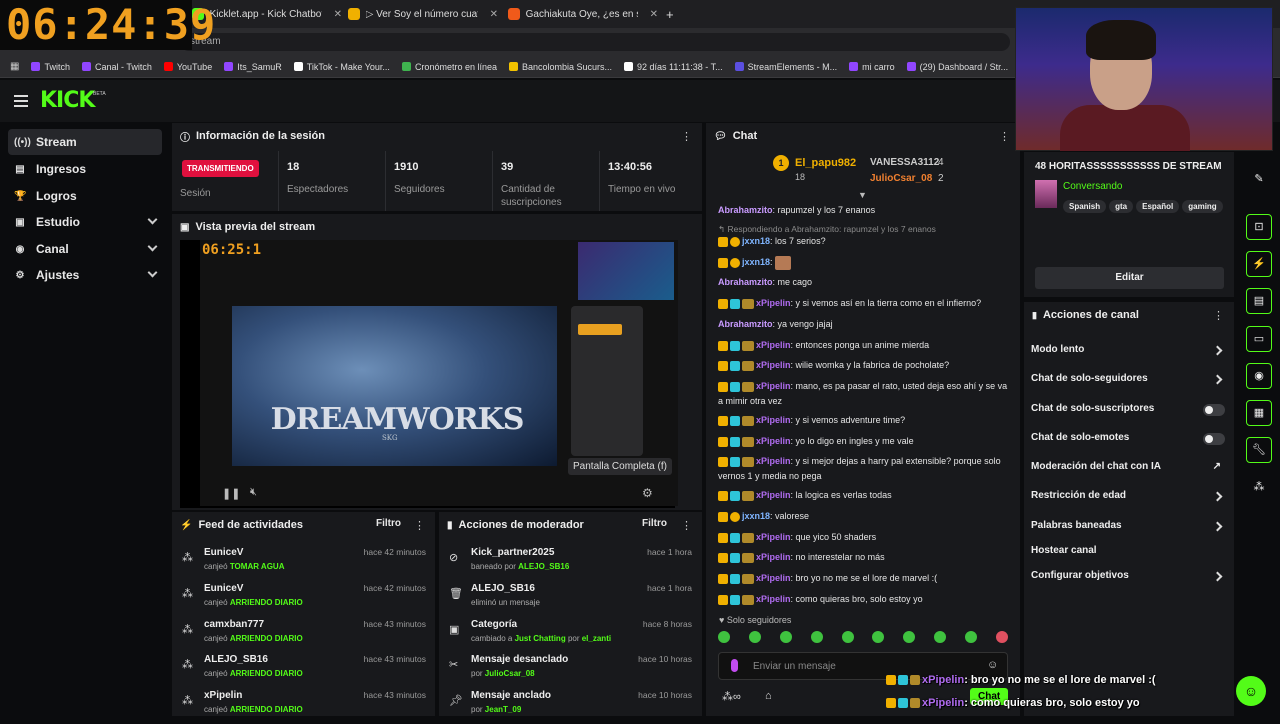 This screenshot has width=1280, height=724. What do you see at coordinates (1259, 413) in the screenshot?
I see `grid-icon: ▦` at bounding box center [1259, 413].